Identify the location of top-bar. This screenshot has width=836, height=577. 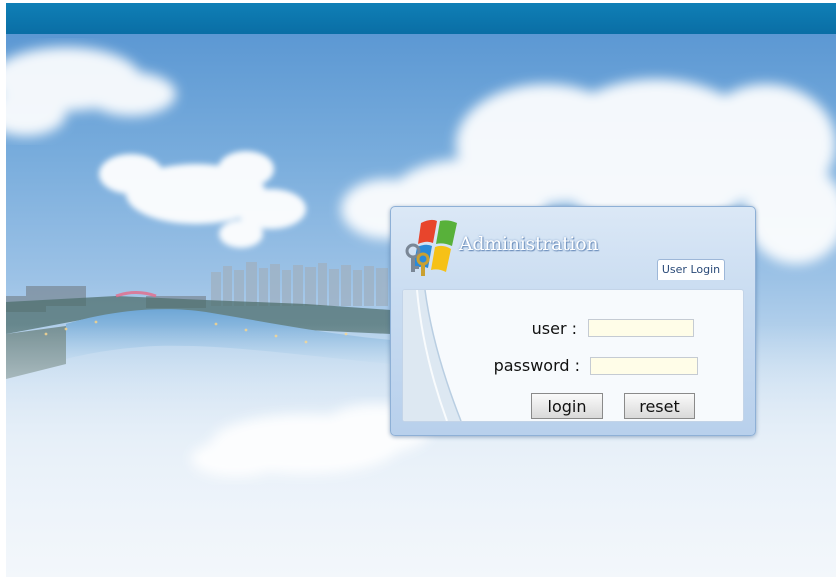
(421, 18).